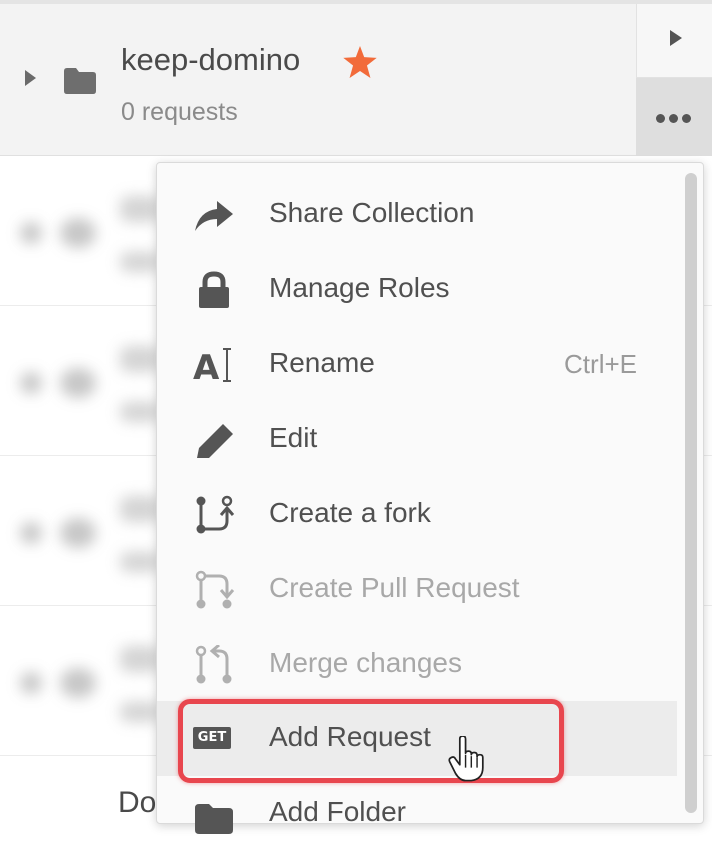  I want to click on keyboard-shortcut: Ctrl+E, so click(600, 364).